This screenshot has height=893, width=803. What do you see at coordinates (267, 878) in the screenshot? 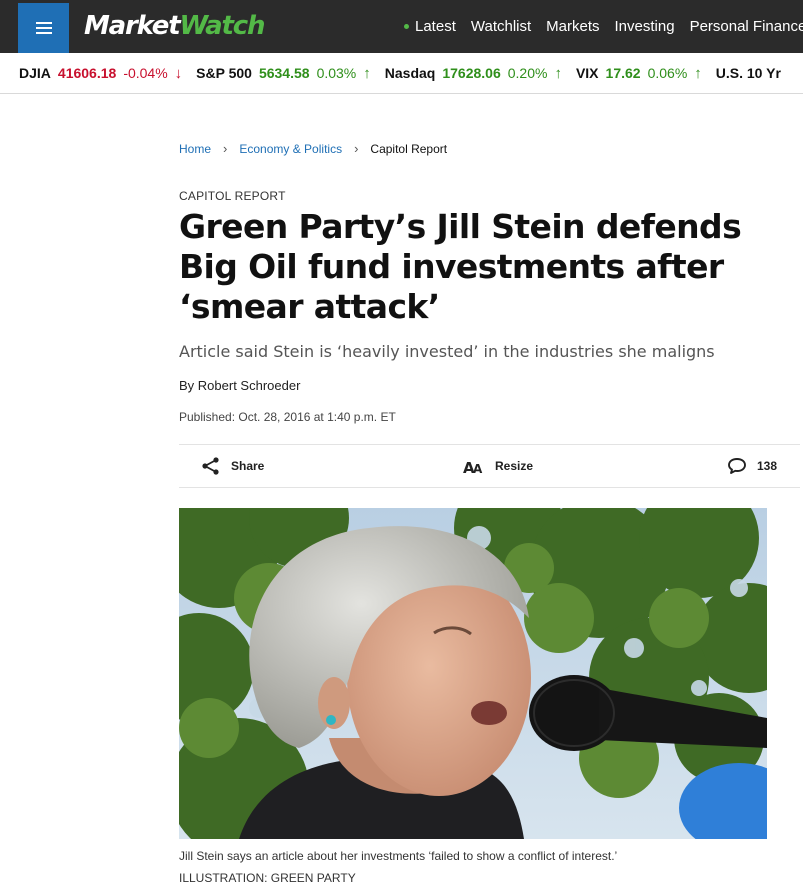
I see `image-credit: ILLUSTRATION: GREEN PARTY` at bounding box center [267, 878].